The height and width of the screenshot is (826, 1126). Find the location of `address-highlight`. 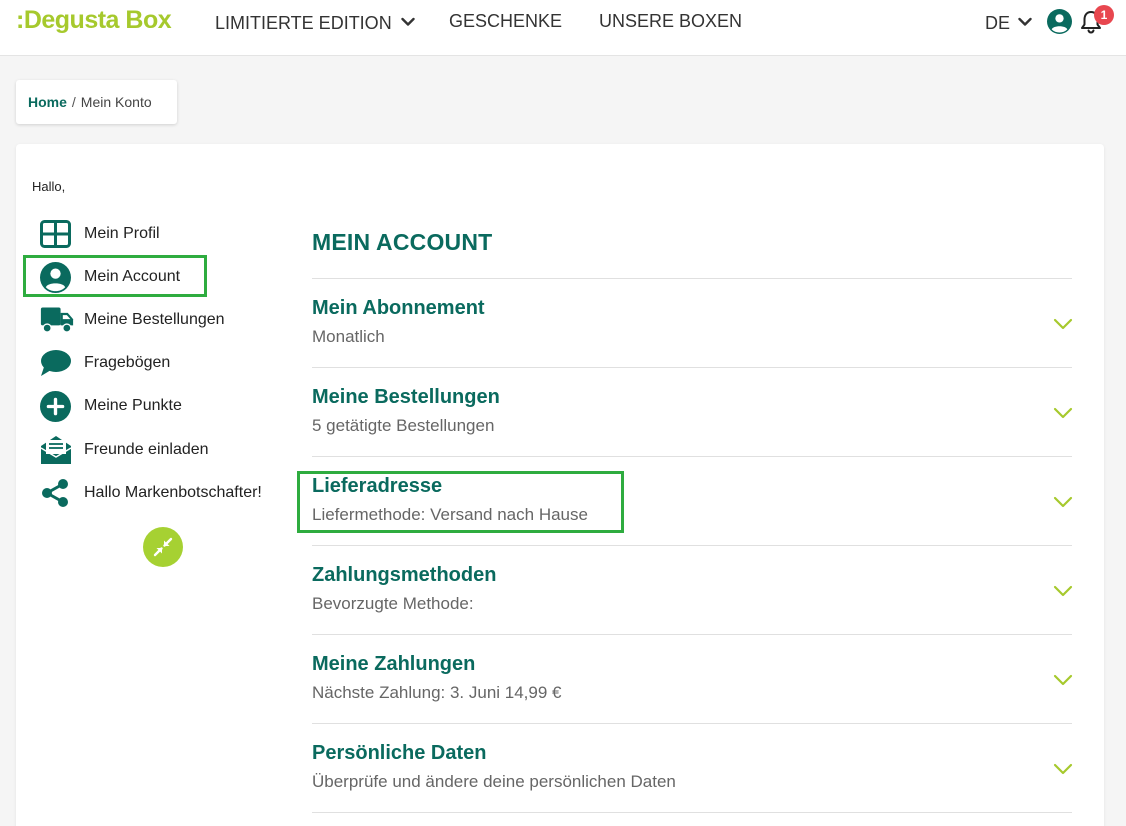

address-highlight is located at coordinates (460, 502).